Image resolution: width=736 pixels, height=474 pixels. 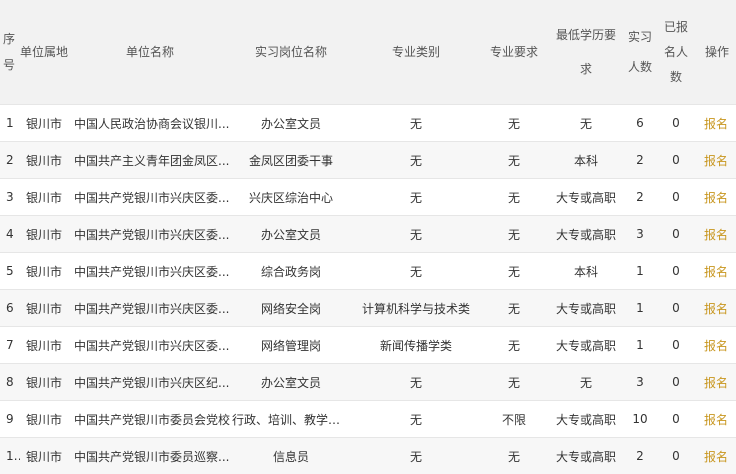 I want to click on table-row: 8 银川市 中国共产党银川市兴庆区纪... 办公室文员 无 无 无 3 0 报名, so click(x=368, y=382).